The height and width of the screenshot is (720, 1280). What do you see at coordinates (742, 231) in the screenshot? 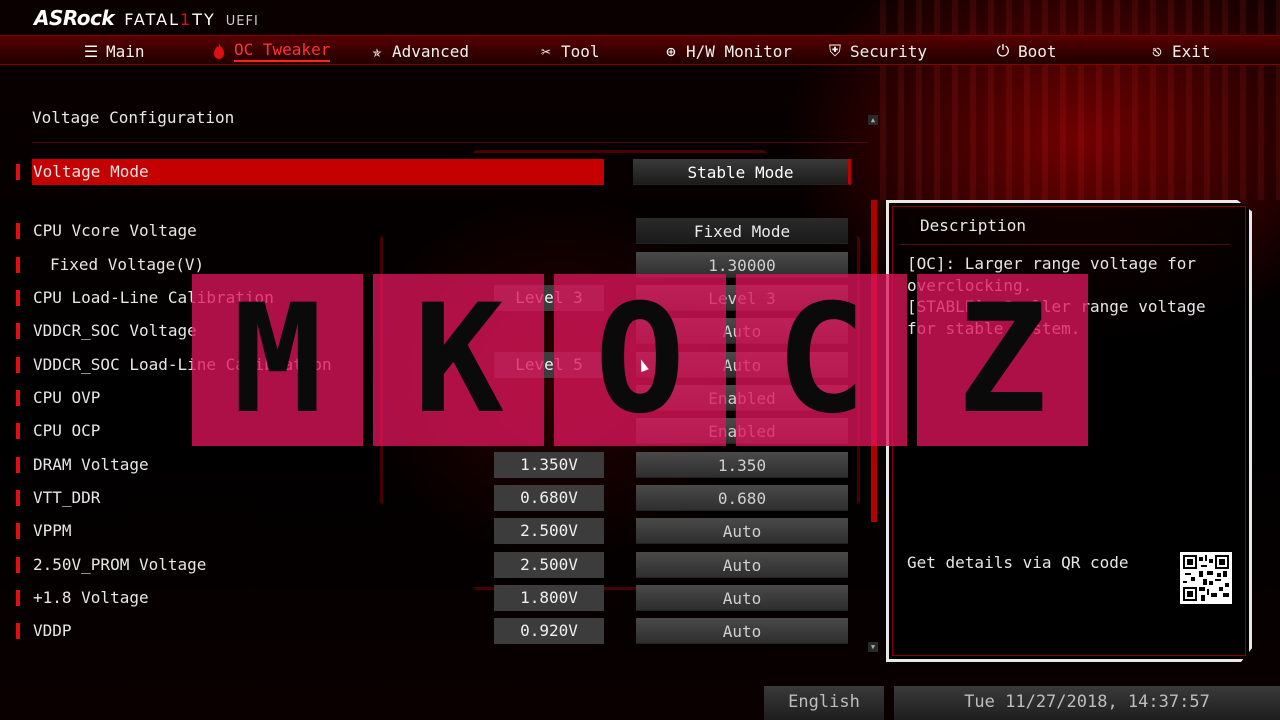
I see `cpu-vcore-voltage-select: Fixed Mode` at bounding box center [742, 231].